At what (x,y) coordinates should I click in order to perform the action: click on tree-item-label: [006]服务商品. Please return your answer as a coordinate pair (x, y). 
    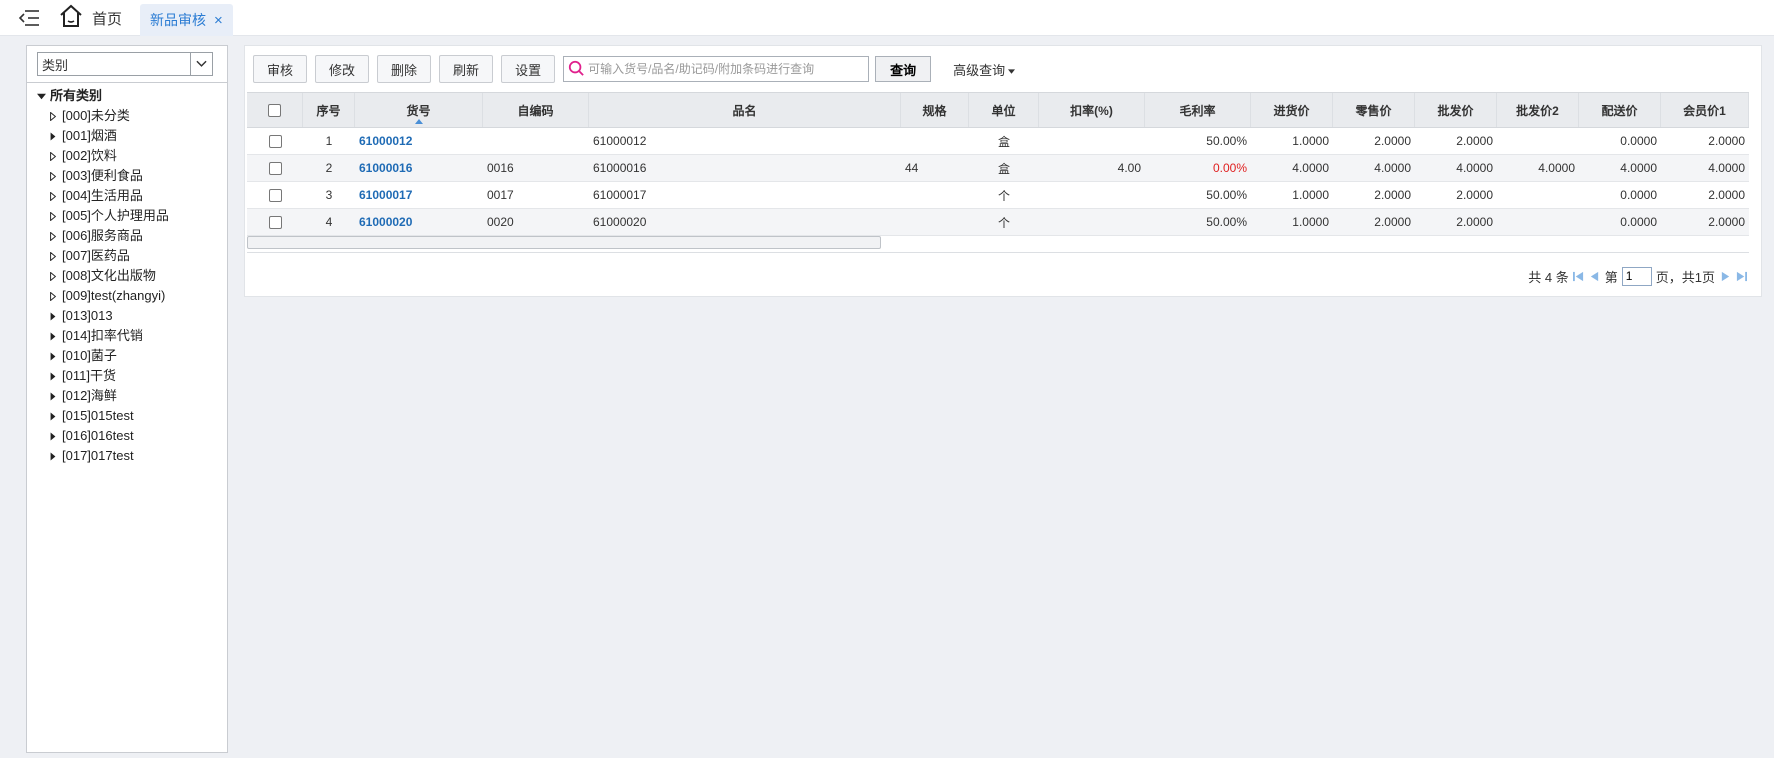
    Looking at the image, I should click on (102, 235).